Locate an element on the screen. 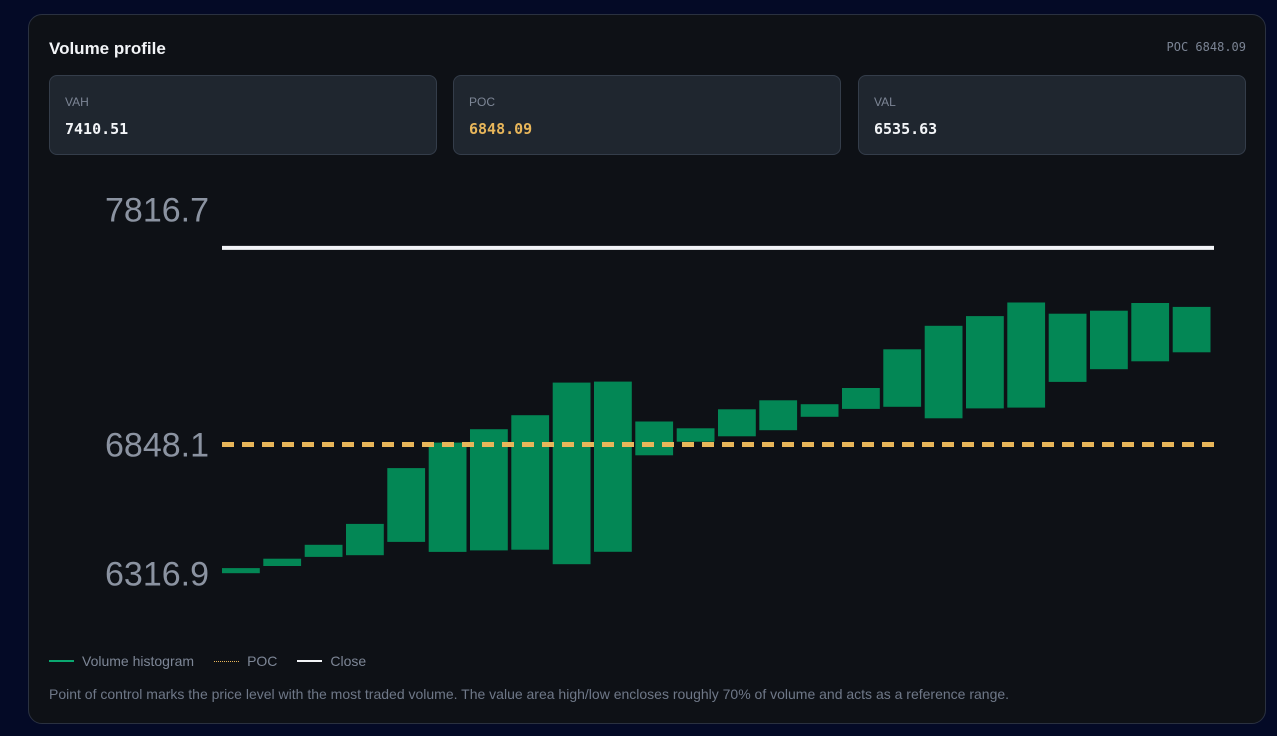 The image size is (1277, 736). legend-label: POC is located at coordinates (262, 661).